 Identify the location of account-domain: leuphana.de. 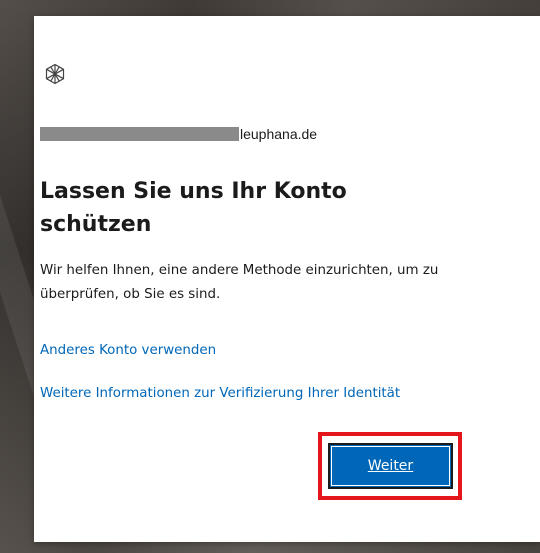
(279, 134).